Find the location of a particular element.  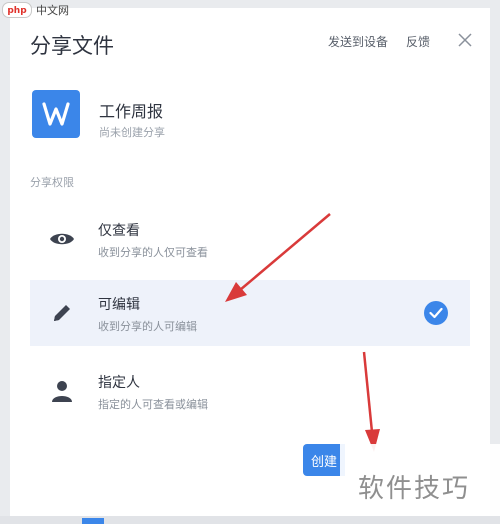

svg-text: php is located at coordinates (17, 10).